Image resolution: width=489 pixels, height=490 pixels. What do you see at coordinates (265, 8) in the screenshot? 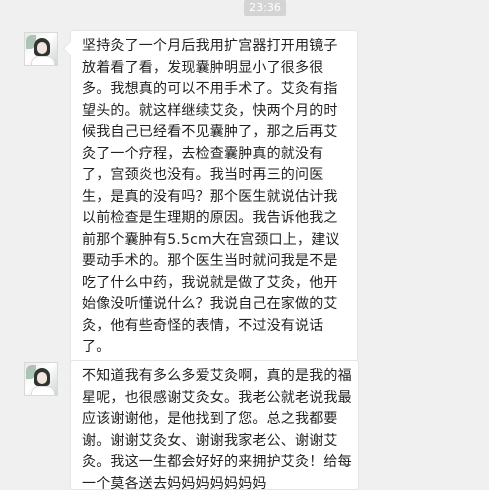
I see `message-timestamp: 23:36` at bounding box center [265, 8].